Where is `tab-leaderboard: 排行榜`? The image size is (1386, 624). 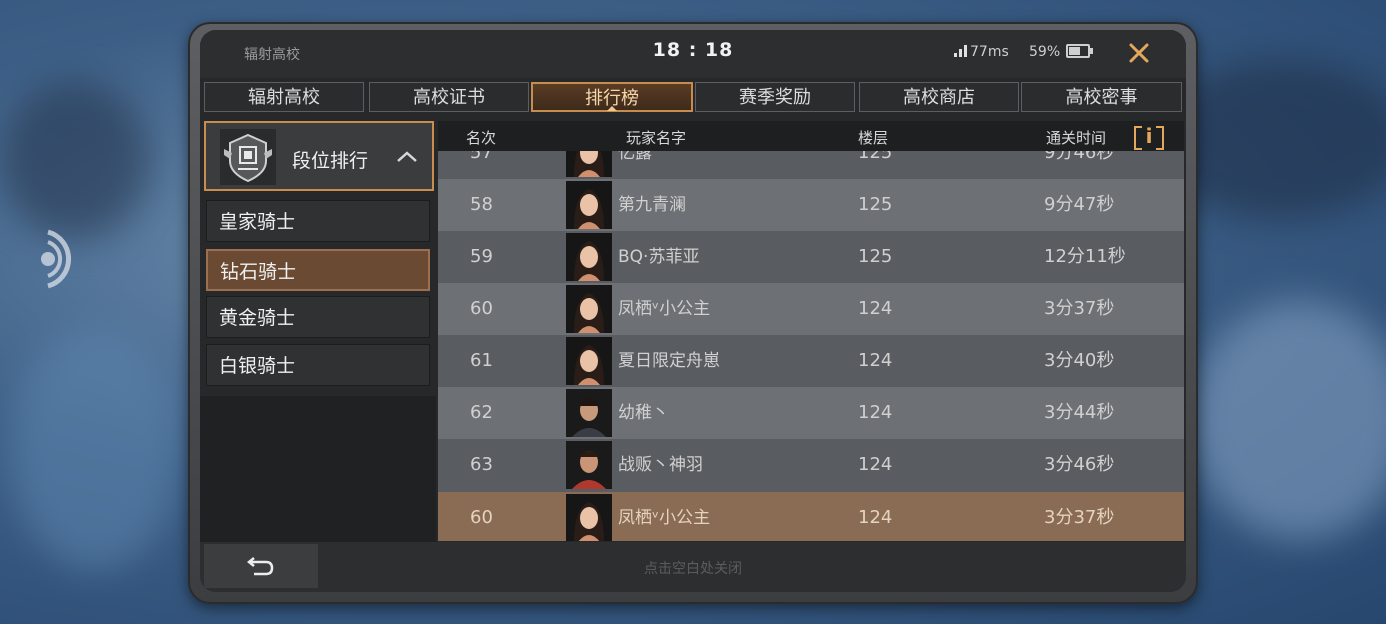 tab-leaderboard: 排行榜 is located at coordinates (612, 97).